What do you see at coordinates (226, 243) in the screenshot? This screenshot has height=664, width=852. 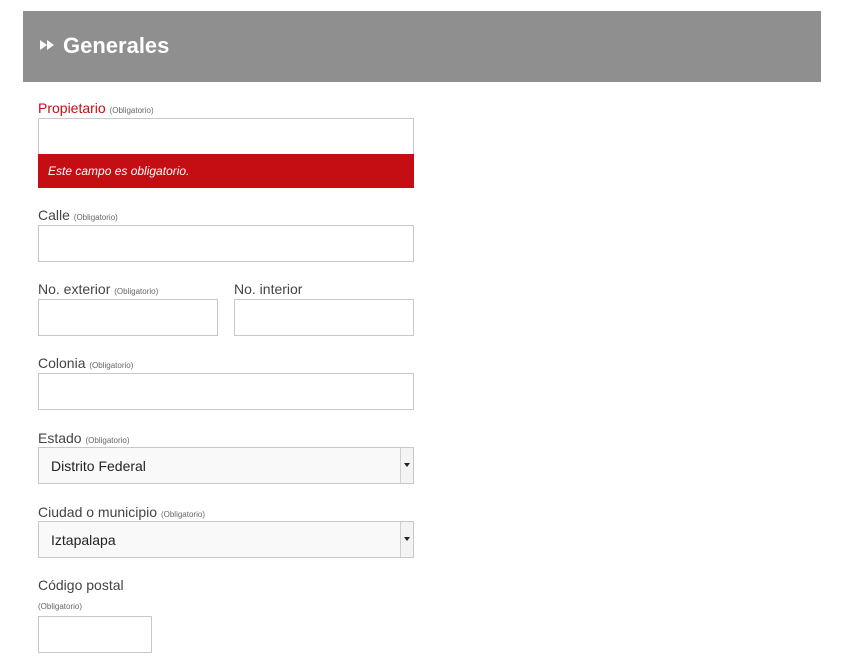 I see `calle-input` at bounding box center [226, 243].